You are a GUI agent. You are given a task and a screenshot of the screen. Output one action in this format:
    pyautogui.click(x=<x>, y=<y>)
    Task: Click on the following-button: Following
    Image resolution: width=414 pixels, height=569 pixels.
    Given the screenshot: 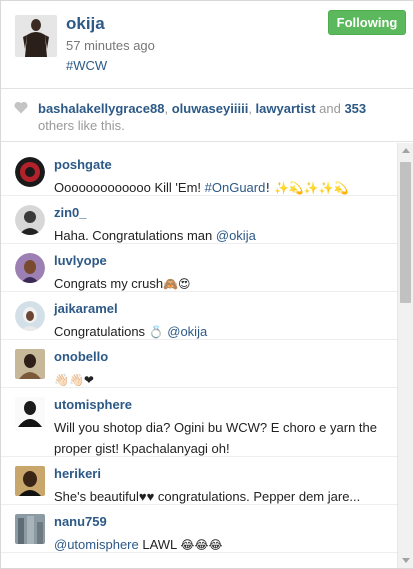 What is the action you would take?
    pyautogui.click(x=367, y=22)
    